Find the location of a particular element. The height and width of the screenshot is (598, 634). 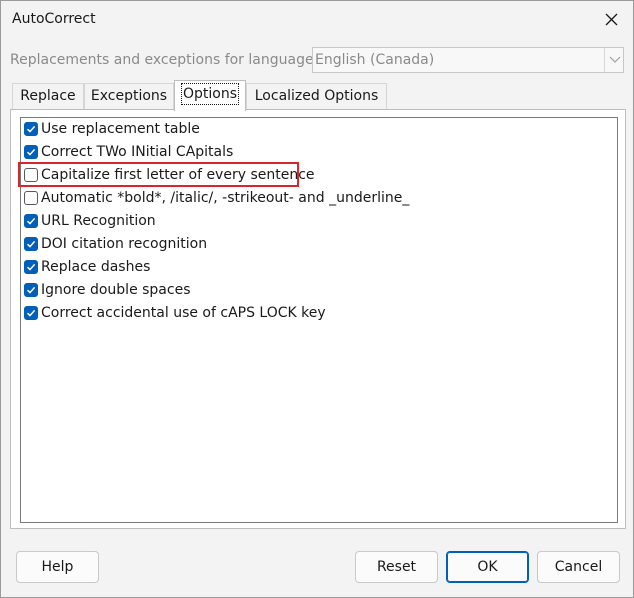

close-icon is located at coordinates (611, 19).